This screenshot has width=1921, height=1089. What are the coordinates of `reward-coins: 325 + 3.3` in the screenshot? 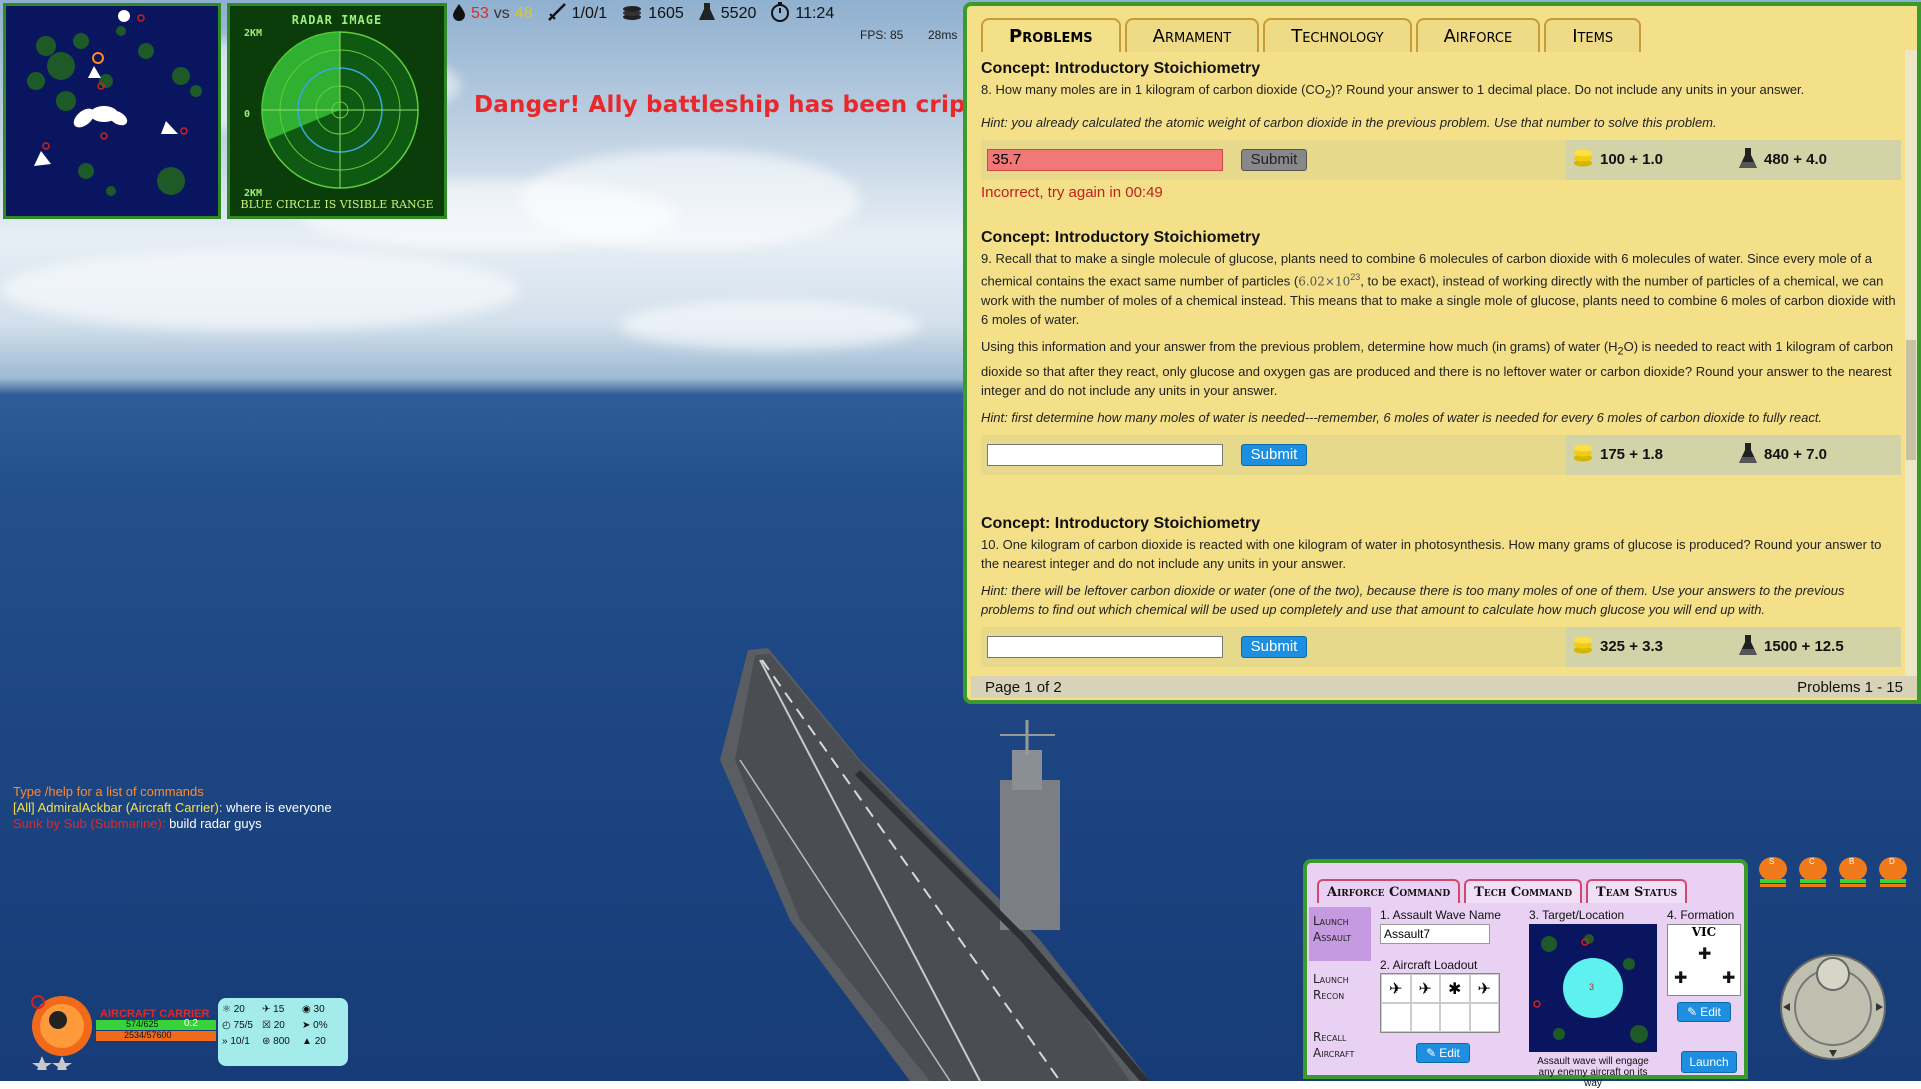 It's located at (1631, 647).